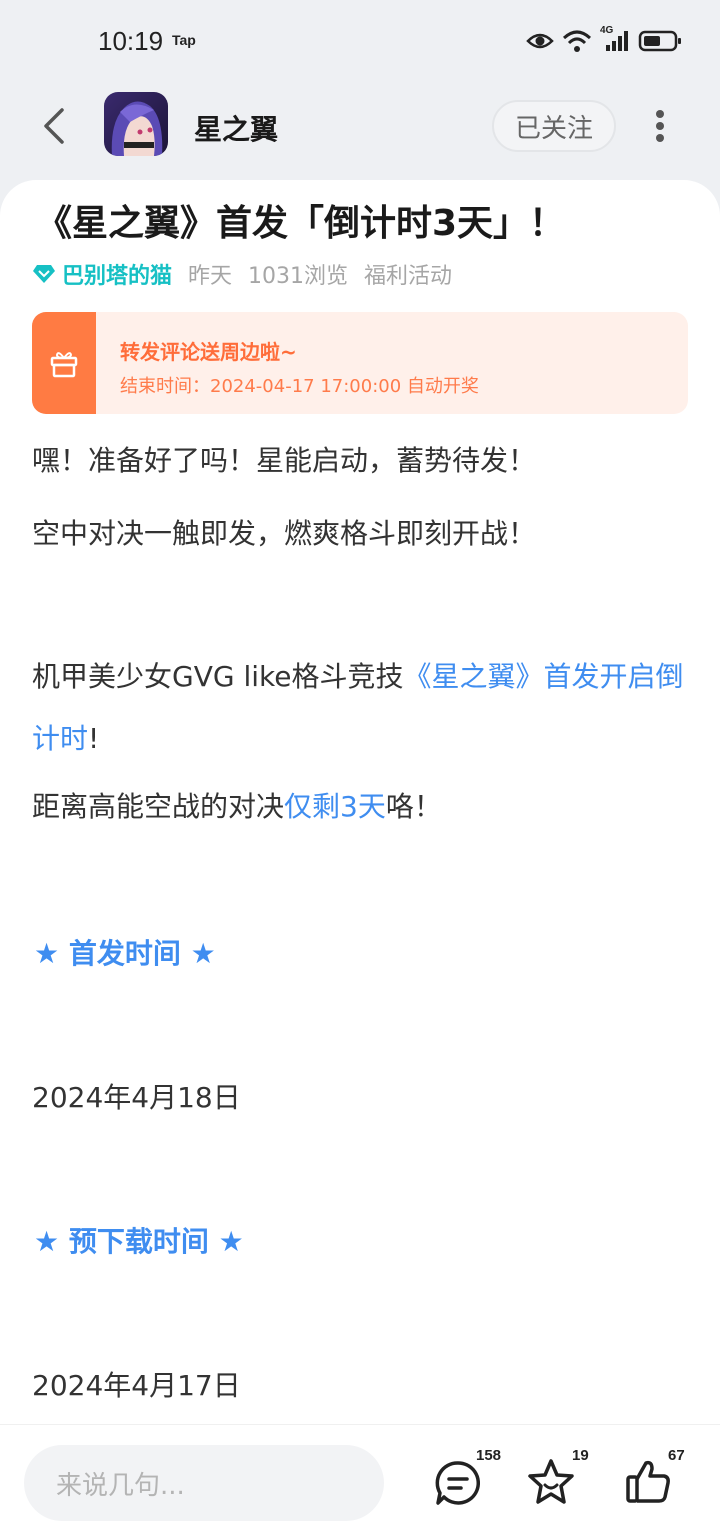  I want to click on bottom-action-bar: 来说几句... 158 19 67, so click(360, 1482).